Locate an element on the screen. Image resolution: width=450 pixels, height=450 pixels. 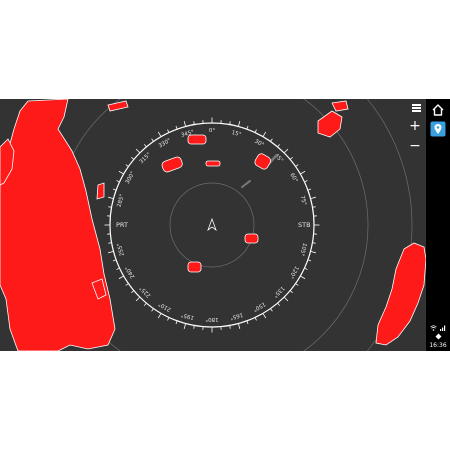
heading-label: 15° is located at coordinates (236, 134).